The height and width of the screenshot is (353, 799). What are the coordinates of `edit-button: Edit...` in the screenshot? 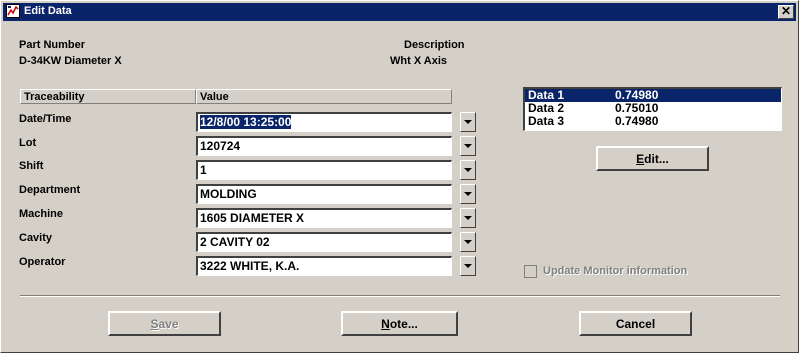 It's located at (652, 158).